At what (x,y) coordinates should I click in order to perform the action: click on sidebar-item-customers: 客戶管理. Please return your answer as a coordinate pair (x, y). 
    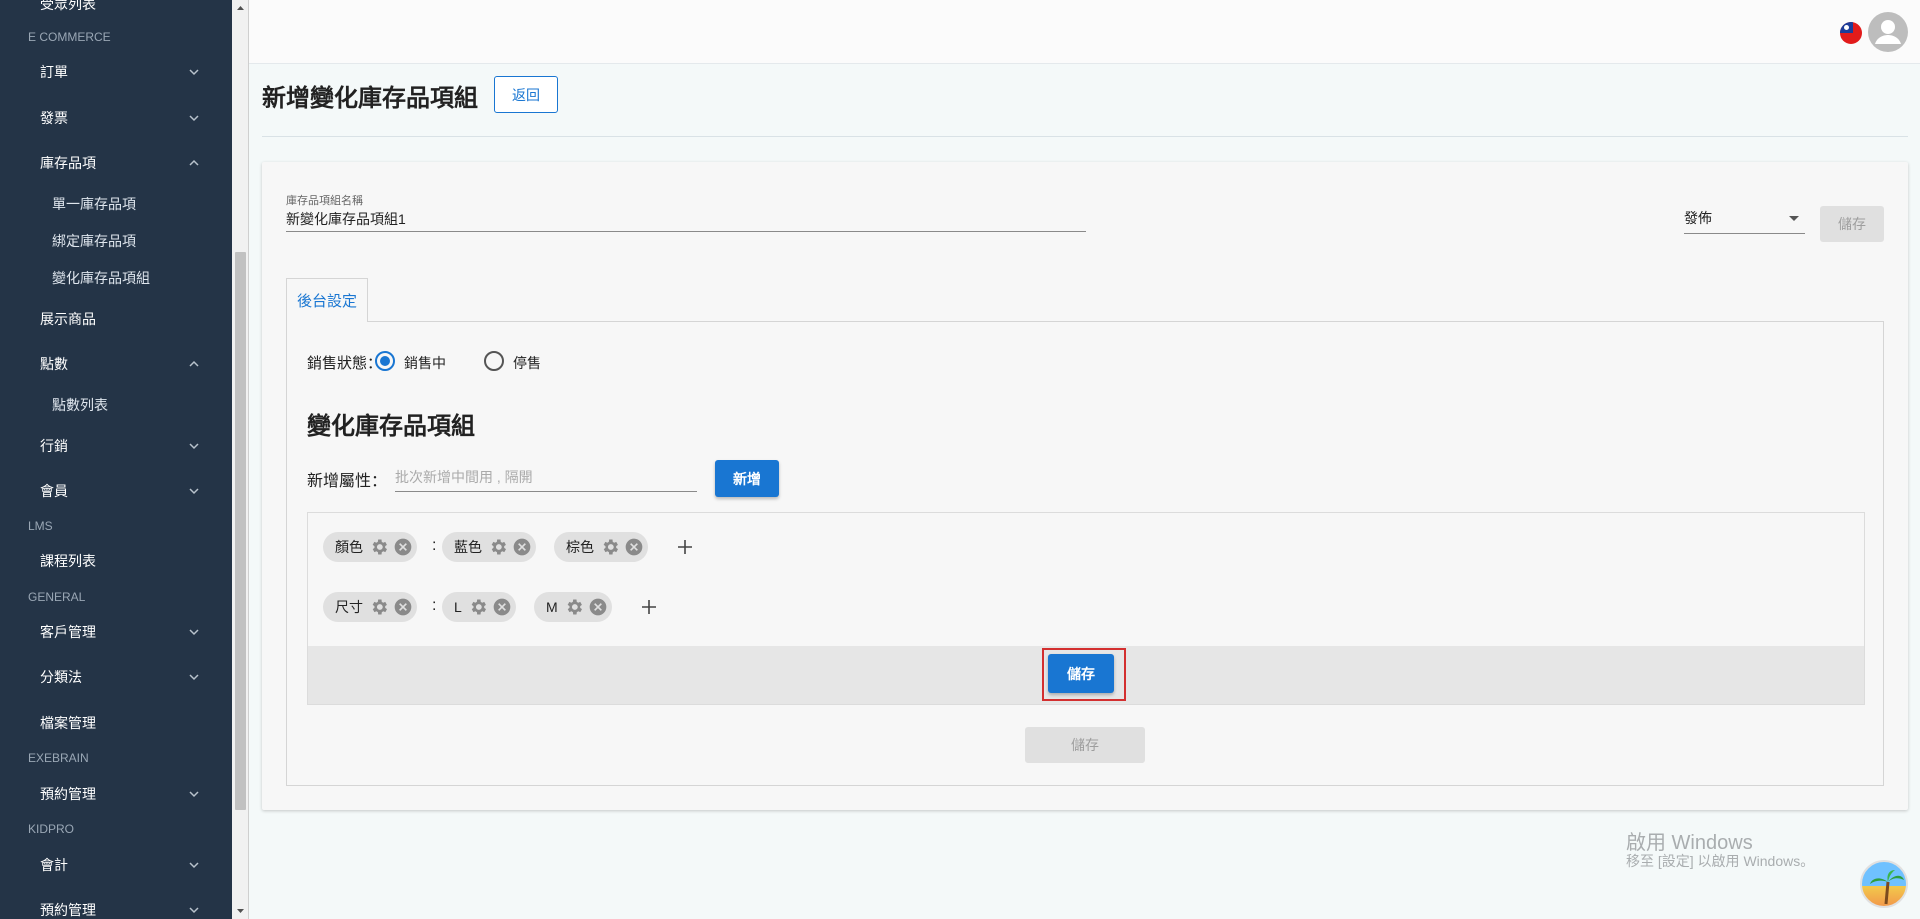
    Looking at the image, I should click on (121, 632).